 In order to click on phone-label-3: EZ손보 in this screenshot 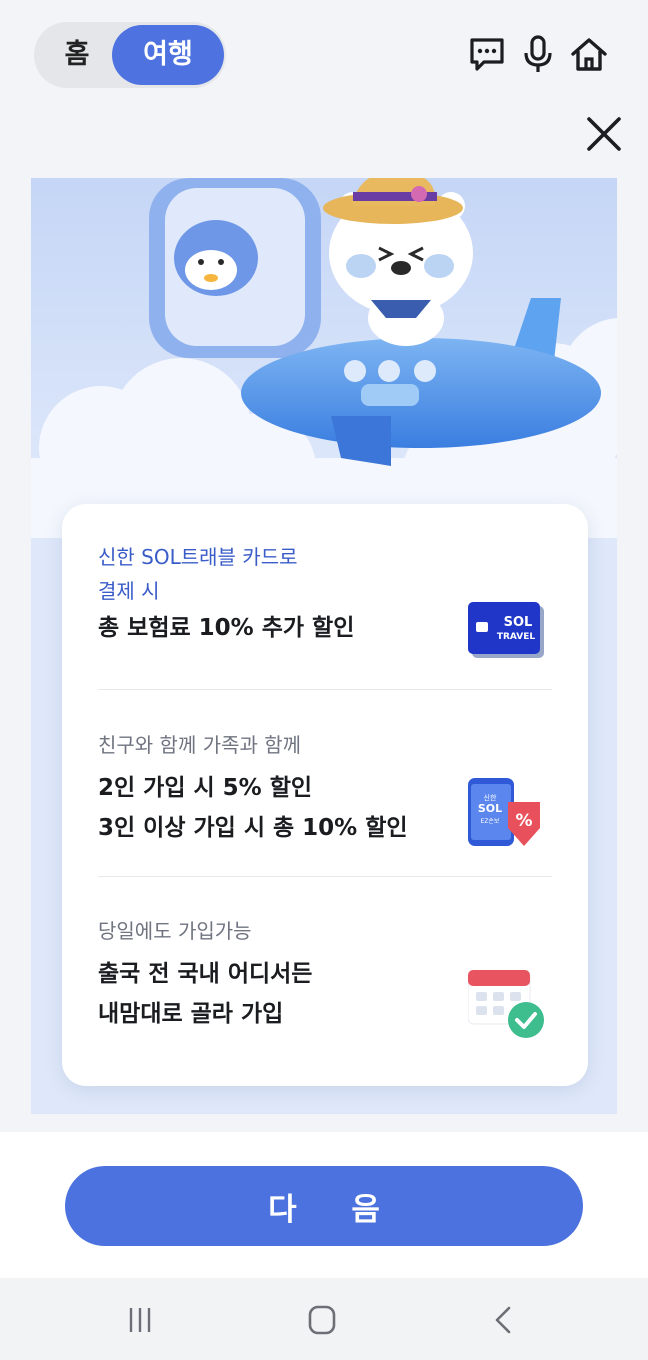, I will do `click(490, 821)`.